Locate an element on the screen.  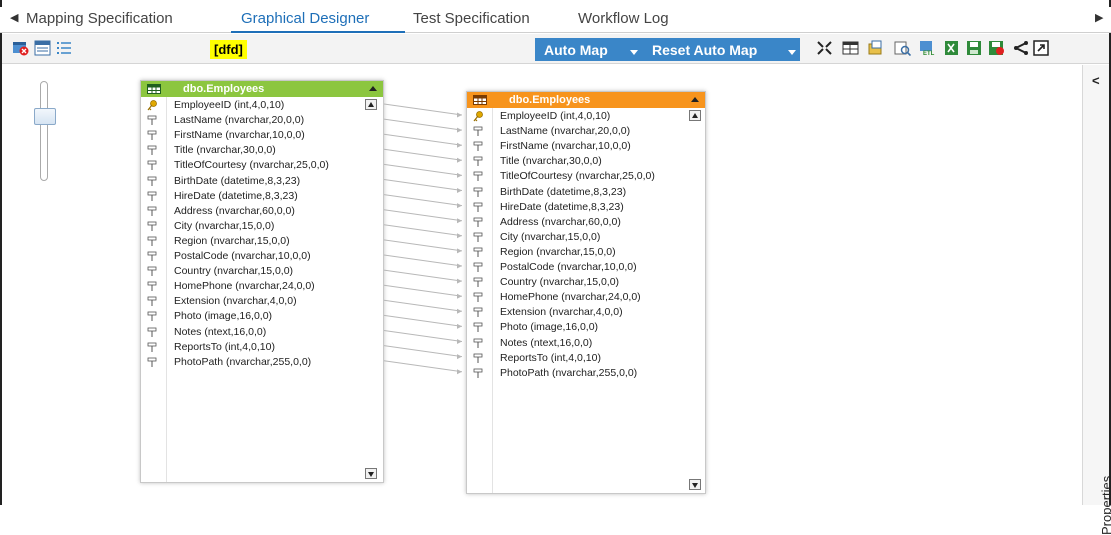
auto-map-button-group: Auto Map Reset Auto Map is located at coordinates (667, 49).